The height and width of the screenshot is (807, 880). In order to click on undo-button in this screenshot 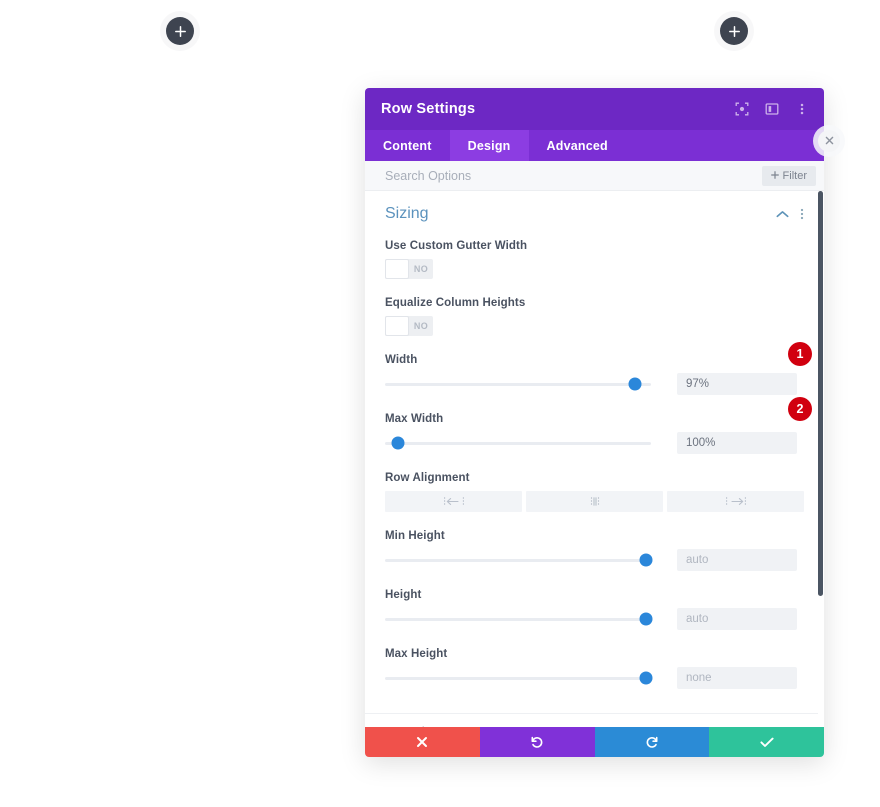, I will do `click(537, 742)`.